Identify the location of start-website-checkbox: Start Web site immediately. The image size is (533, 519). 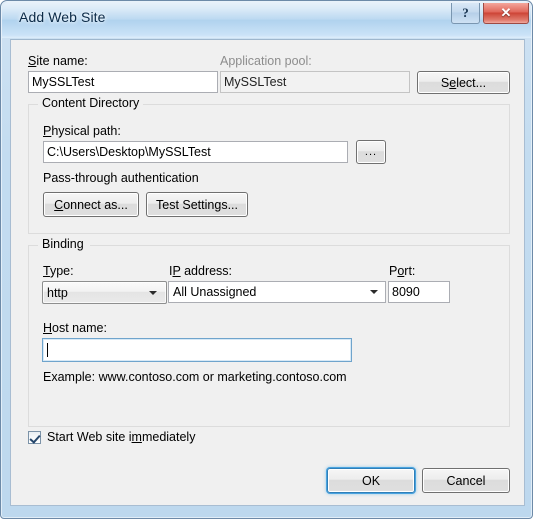
(111, 437).